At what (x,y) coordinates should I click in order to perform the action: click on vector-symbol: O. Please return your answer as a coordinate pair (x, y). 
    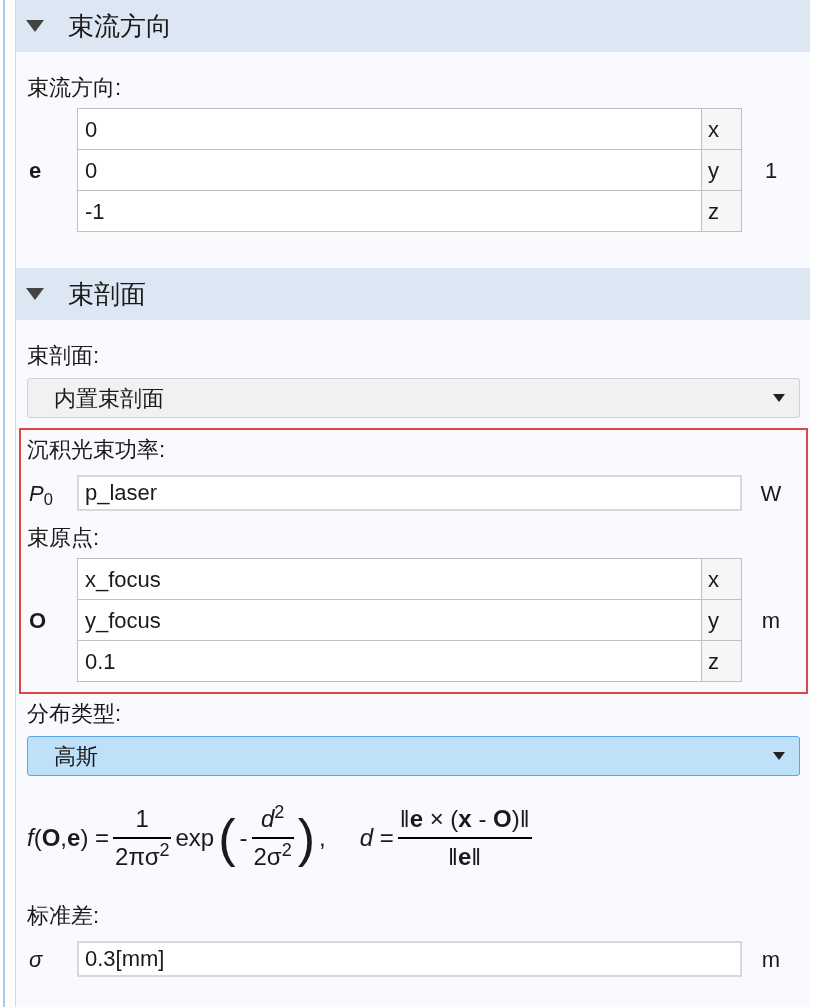
    Looking at the image, I should click on (38, 620).